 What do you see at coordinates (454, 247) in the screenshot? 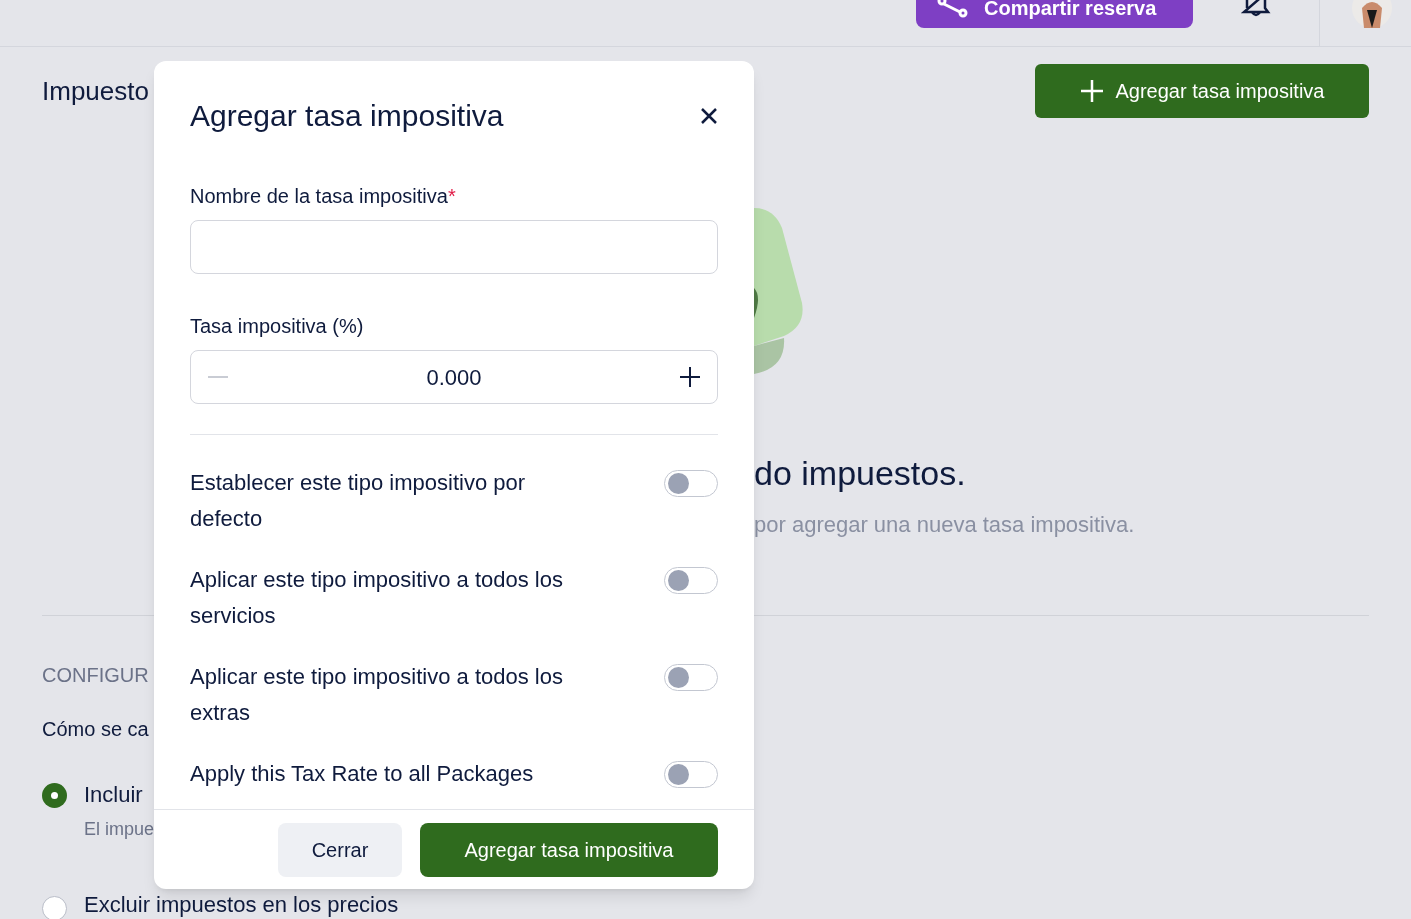
I see `input-field` at bounding box center [454, 247].